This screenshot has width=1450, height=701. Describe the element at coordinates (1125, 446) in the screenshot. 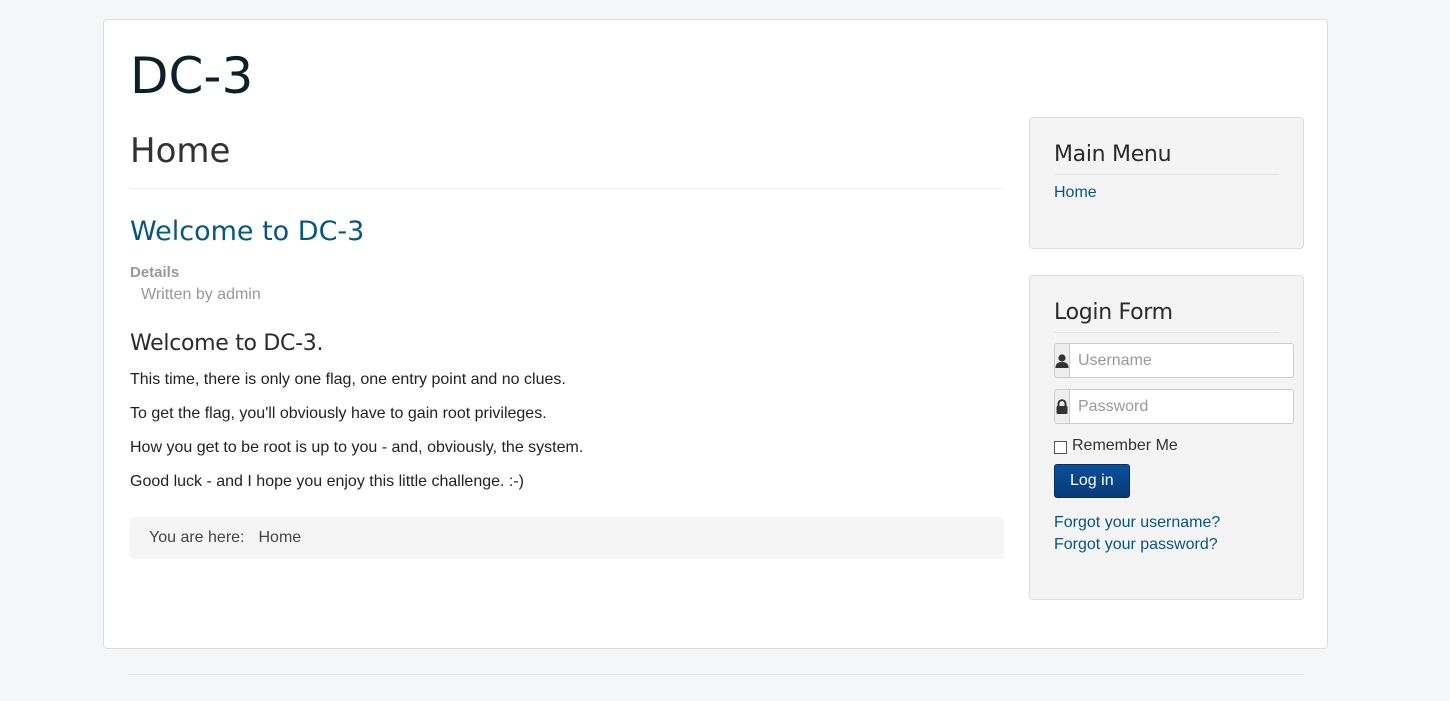

I see `remember-me-label: Remember Me` at that location.